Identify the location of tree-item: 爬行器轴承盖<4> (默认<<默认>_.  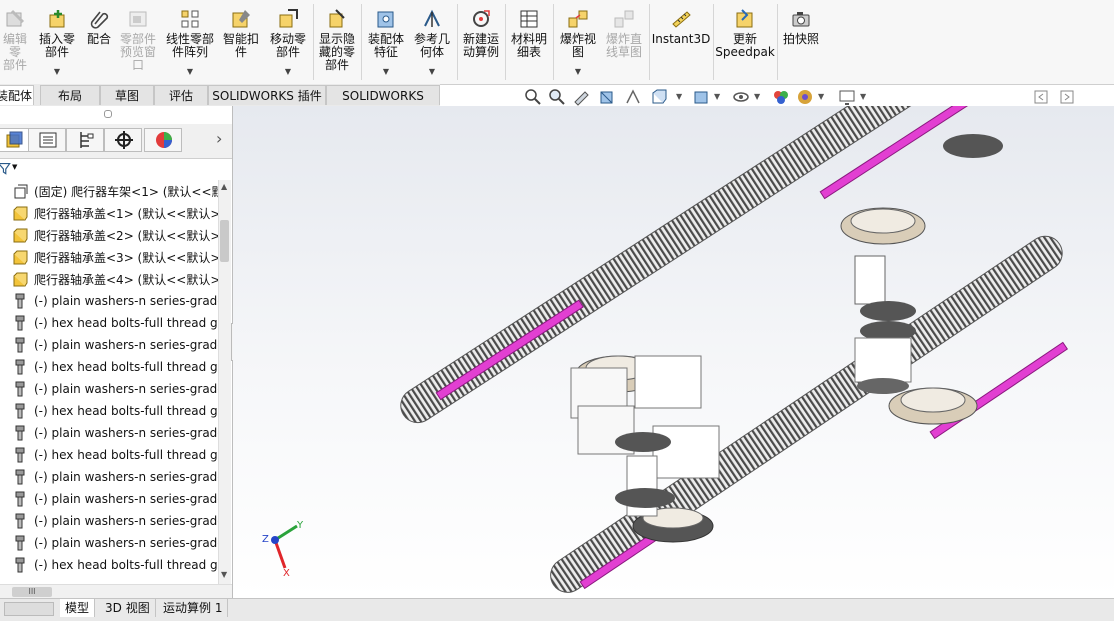
(109, 279).